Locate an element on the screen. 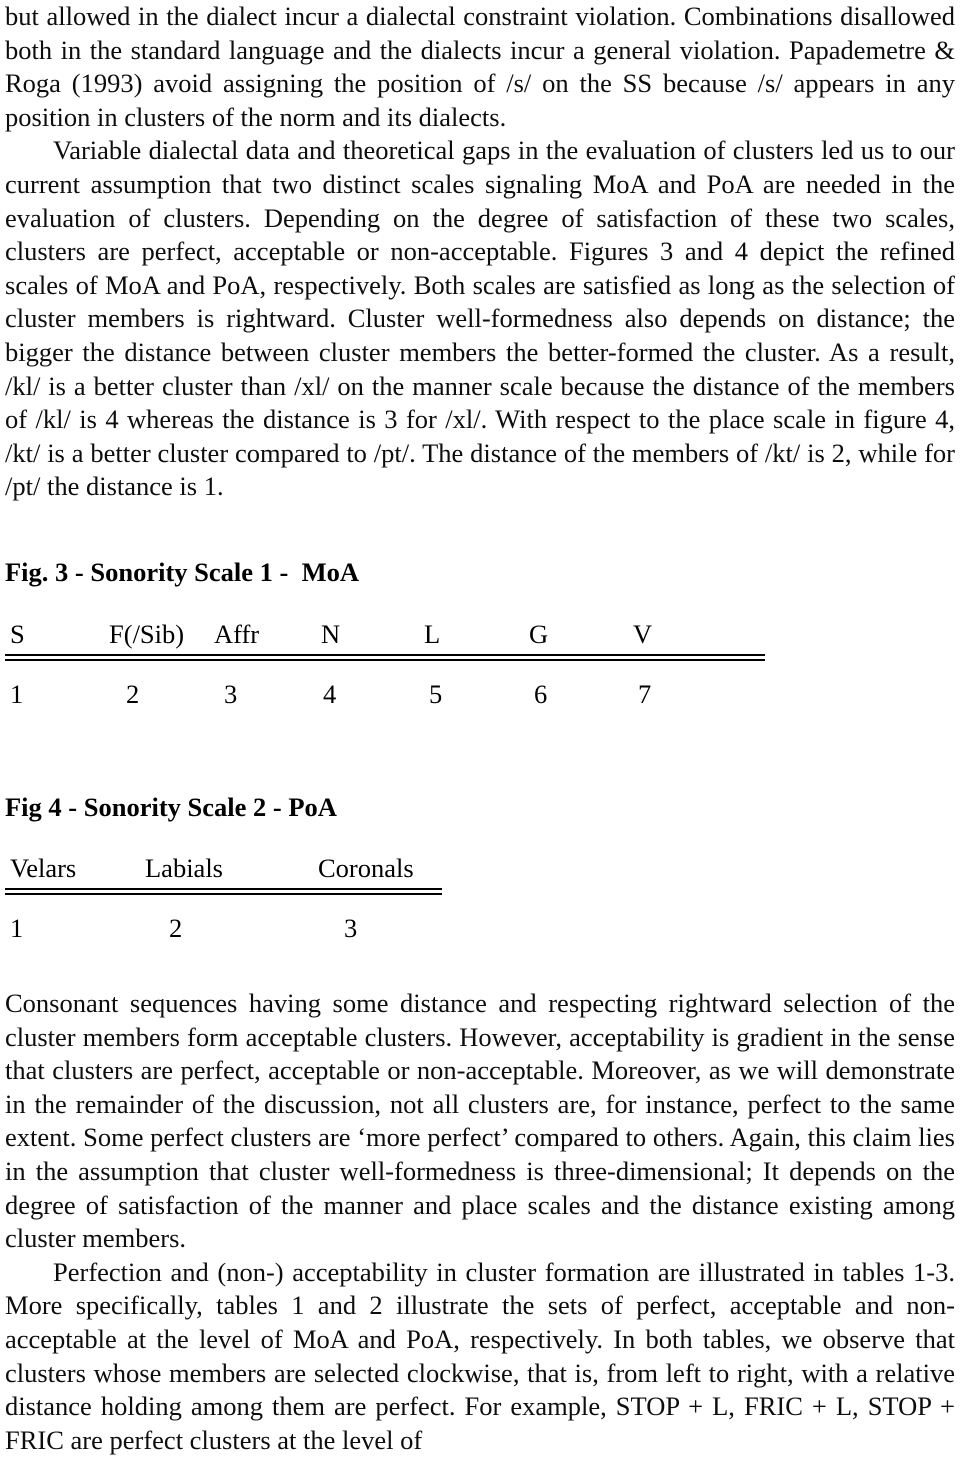  figure-3-header-cell-1: S is located at coordinates (17, 633).